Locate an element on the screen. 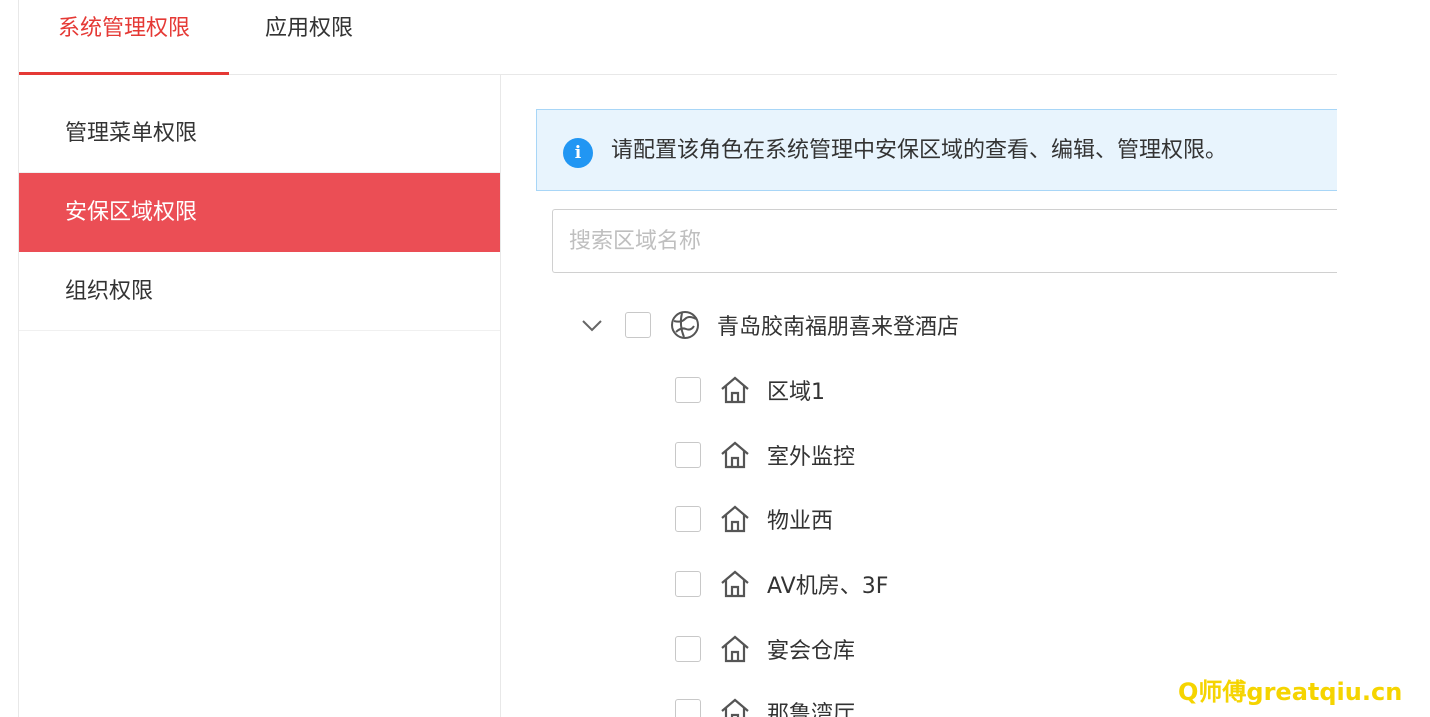 This screenshot has width=1430, height=717. tree-node-label: 物业西 is located at coordinates (800, 519).